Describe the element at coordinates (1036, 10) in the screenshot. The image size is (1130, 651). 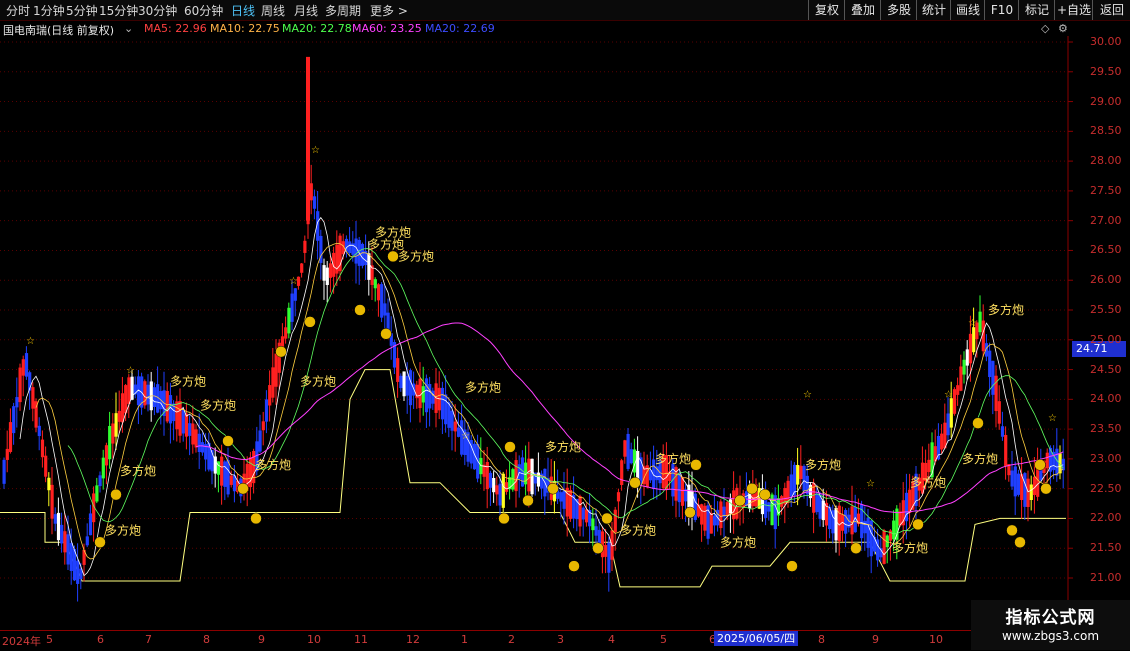
I see `mark-button: 标记` at that location.